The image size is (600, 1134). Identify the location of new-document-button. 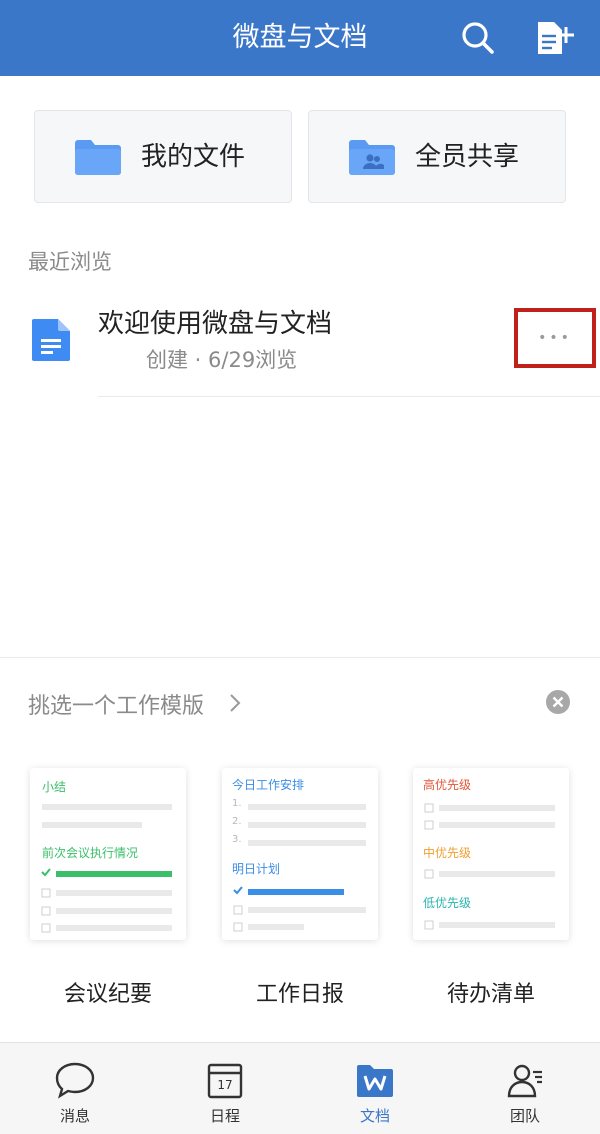
(554, 38).